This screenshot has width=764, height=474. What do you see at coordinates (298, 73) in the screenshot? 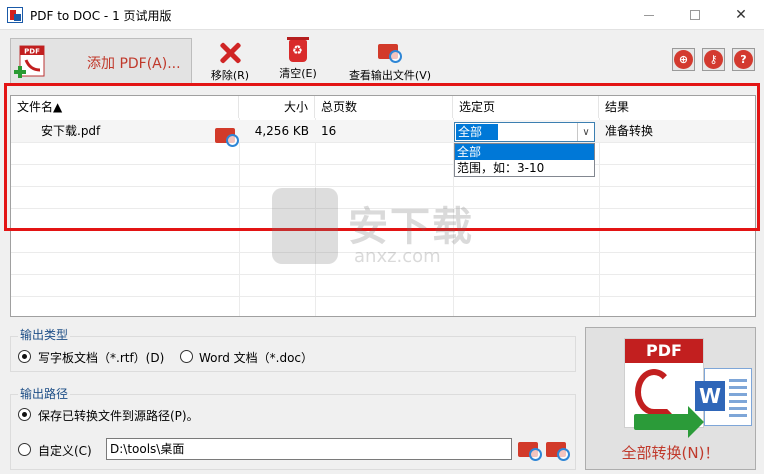
I see `clear-label: 清空(E)` at bounding box center [298, 73].